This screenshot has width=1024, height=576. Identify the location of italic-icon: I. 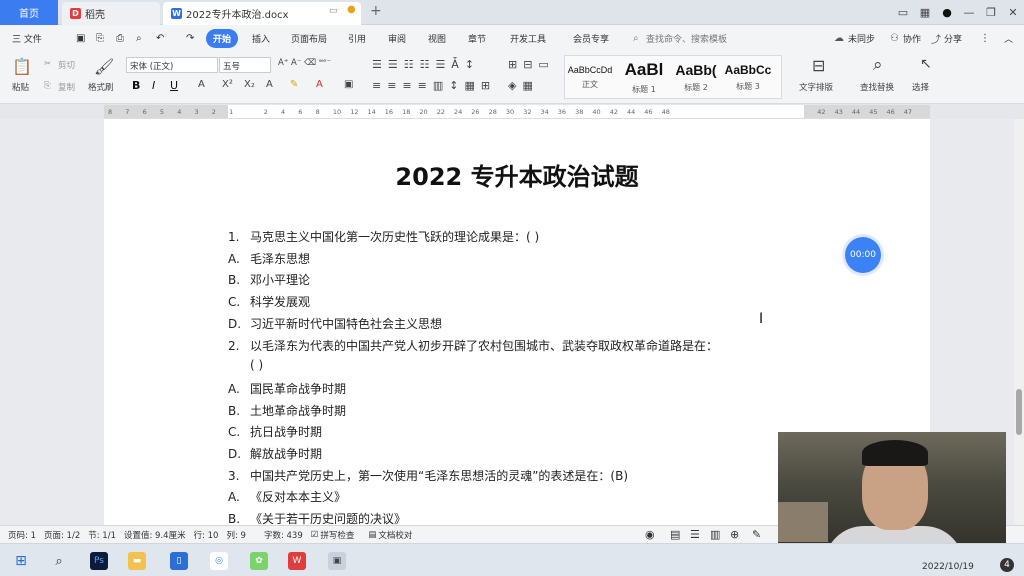
(153, 85).